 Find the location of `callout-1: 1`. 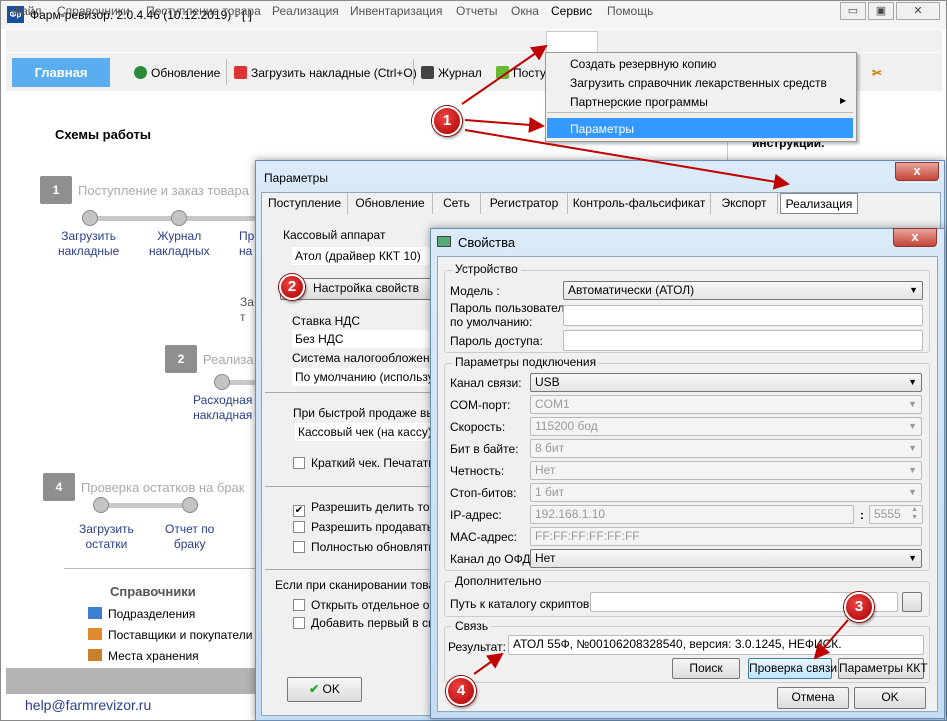

callout-1: 1 is located at coordinates (447, 121).